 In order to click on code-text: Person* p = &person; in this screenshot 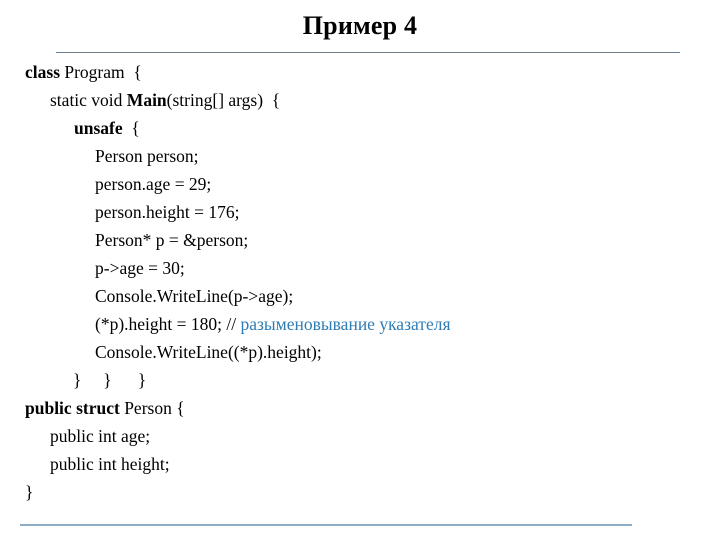, I will do `click(172, 240)`.